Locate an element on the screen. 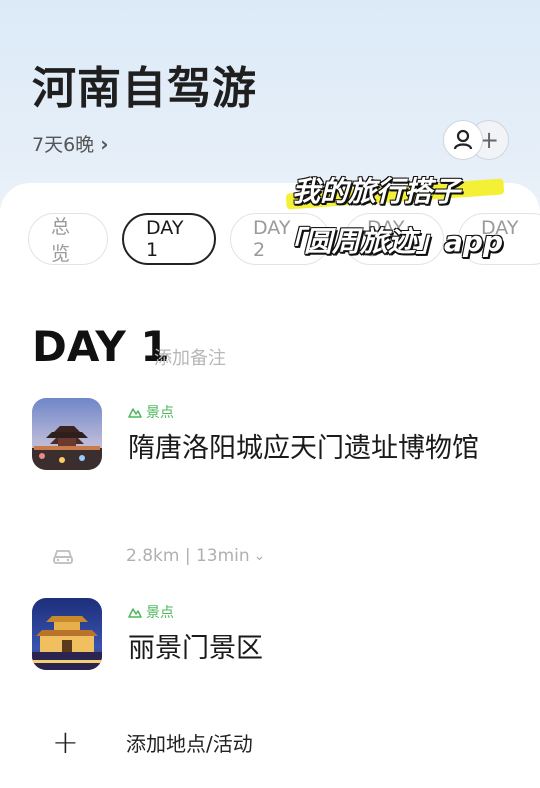  transit-info: 2.8km | 13min ⌄ is located at coordinates (195, 556).